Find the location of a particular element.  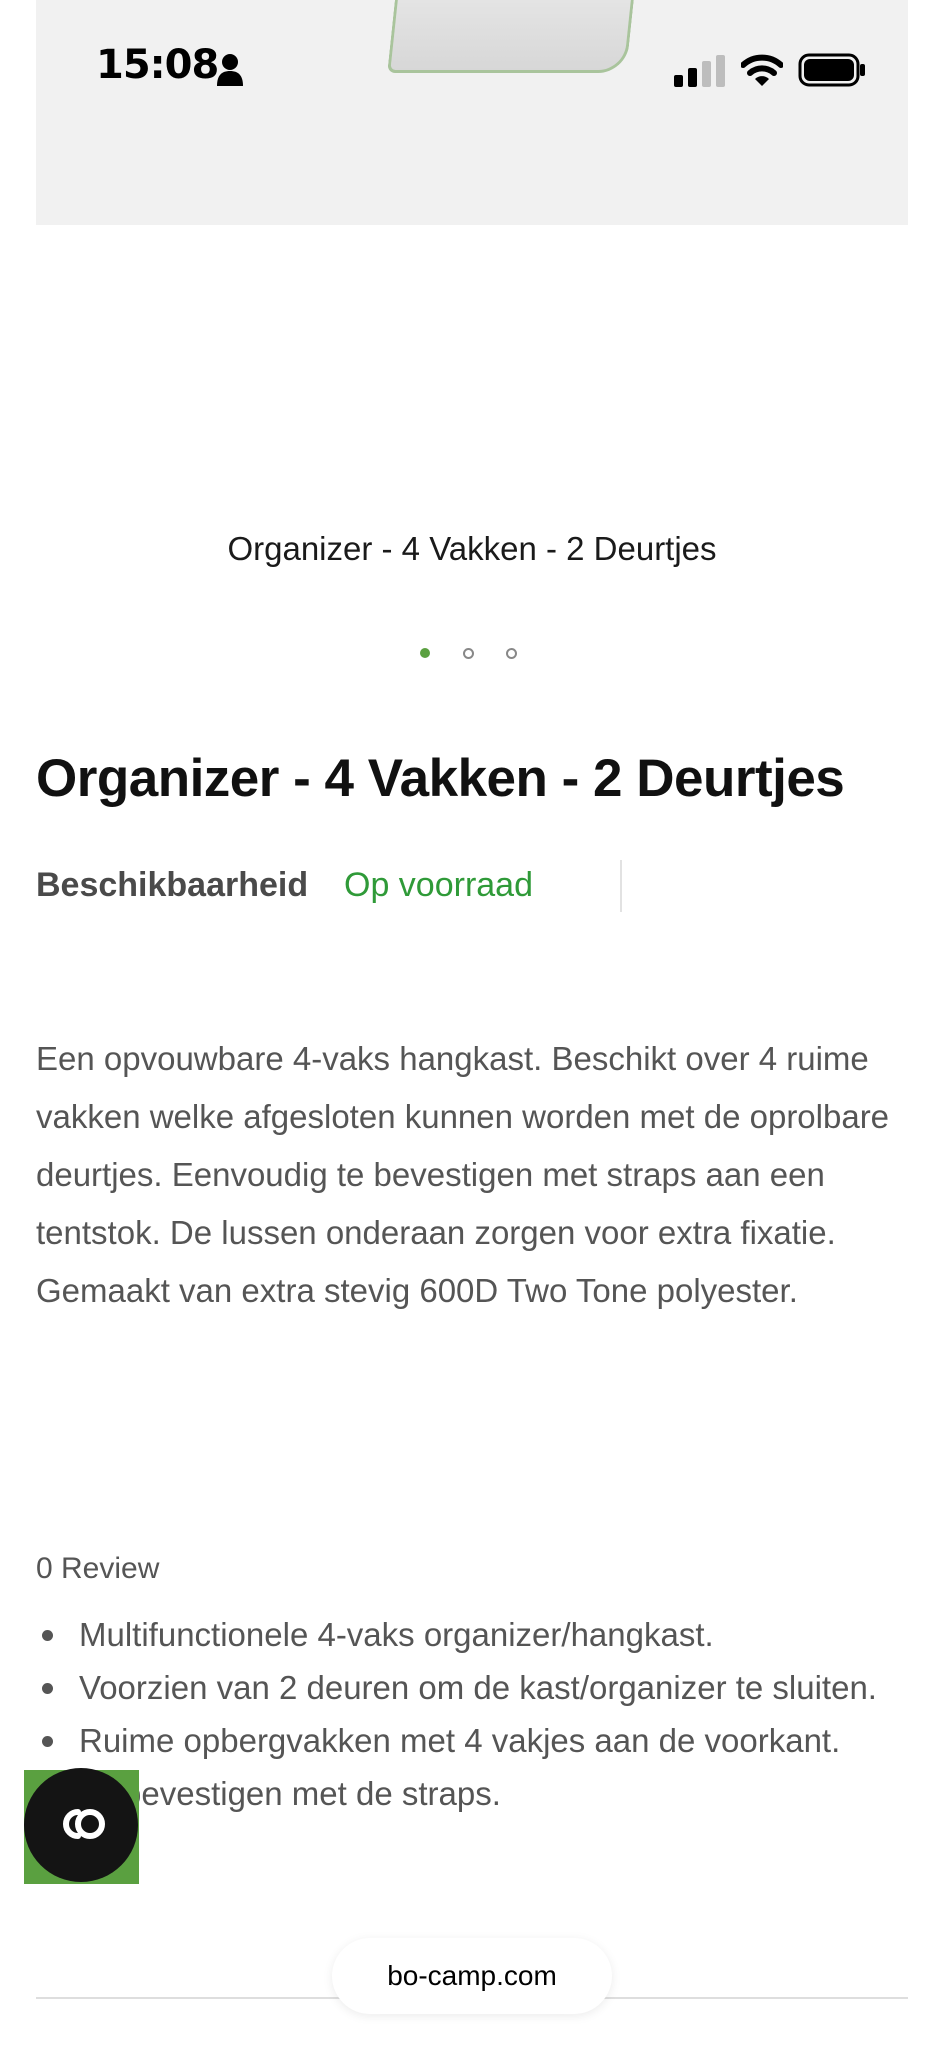

browser-url-bar: bo-camp.com is located at coordinates (472, 1976).